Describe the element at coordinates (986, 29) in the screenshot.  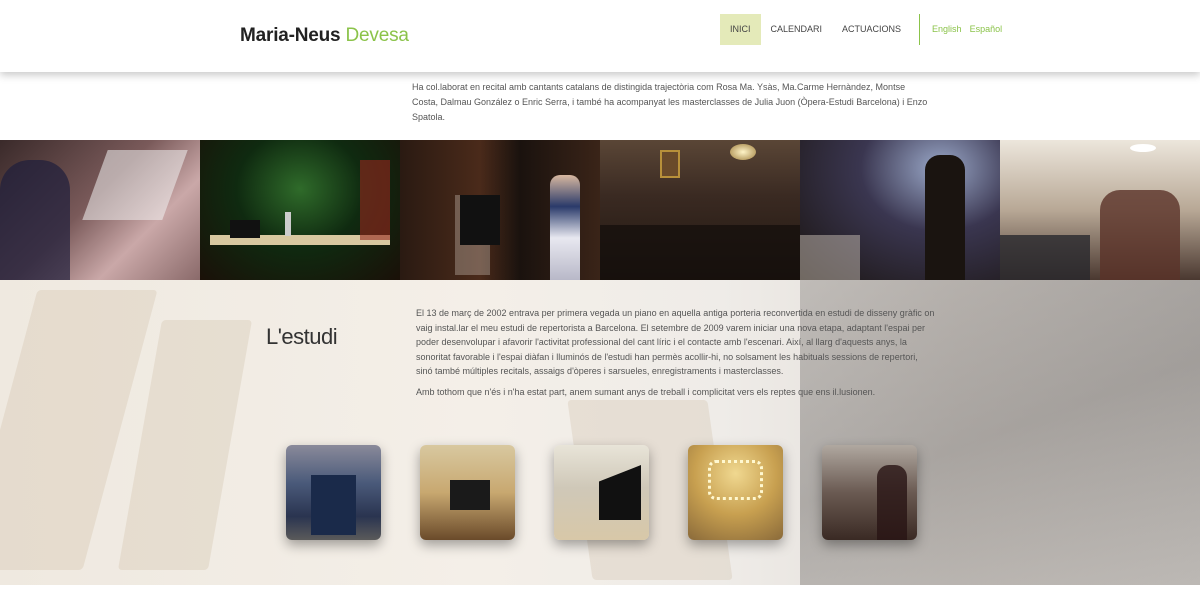
I see `lang-espanol-link: Español` at that location.